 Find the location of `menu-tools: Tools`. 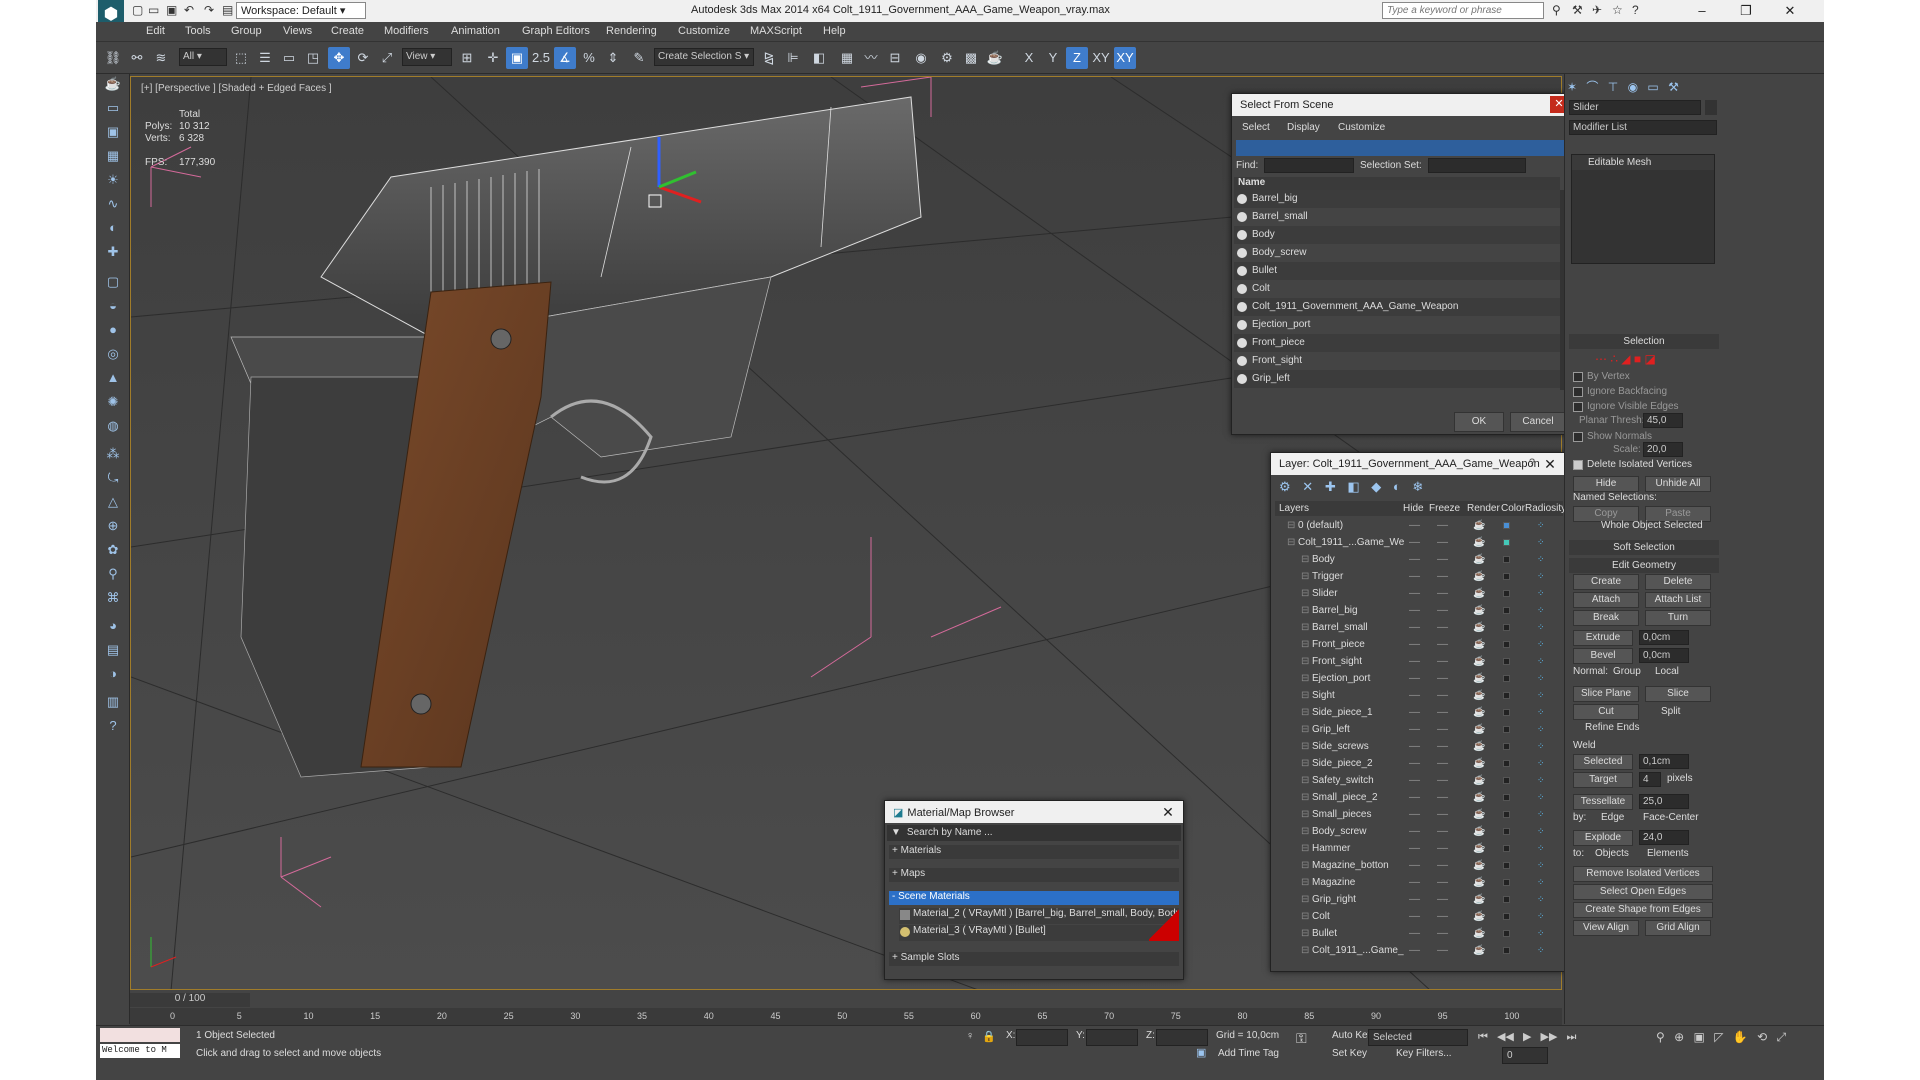

menu-tools: Tools is located at coordinates (198, 31).